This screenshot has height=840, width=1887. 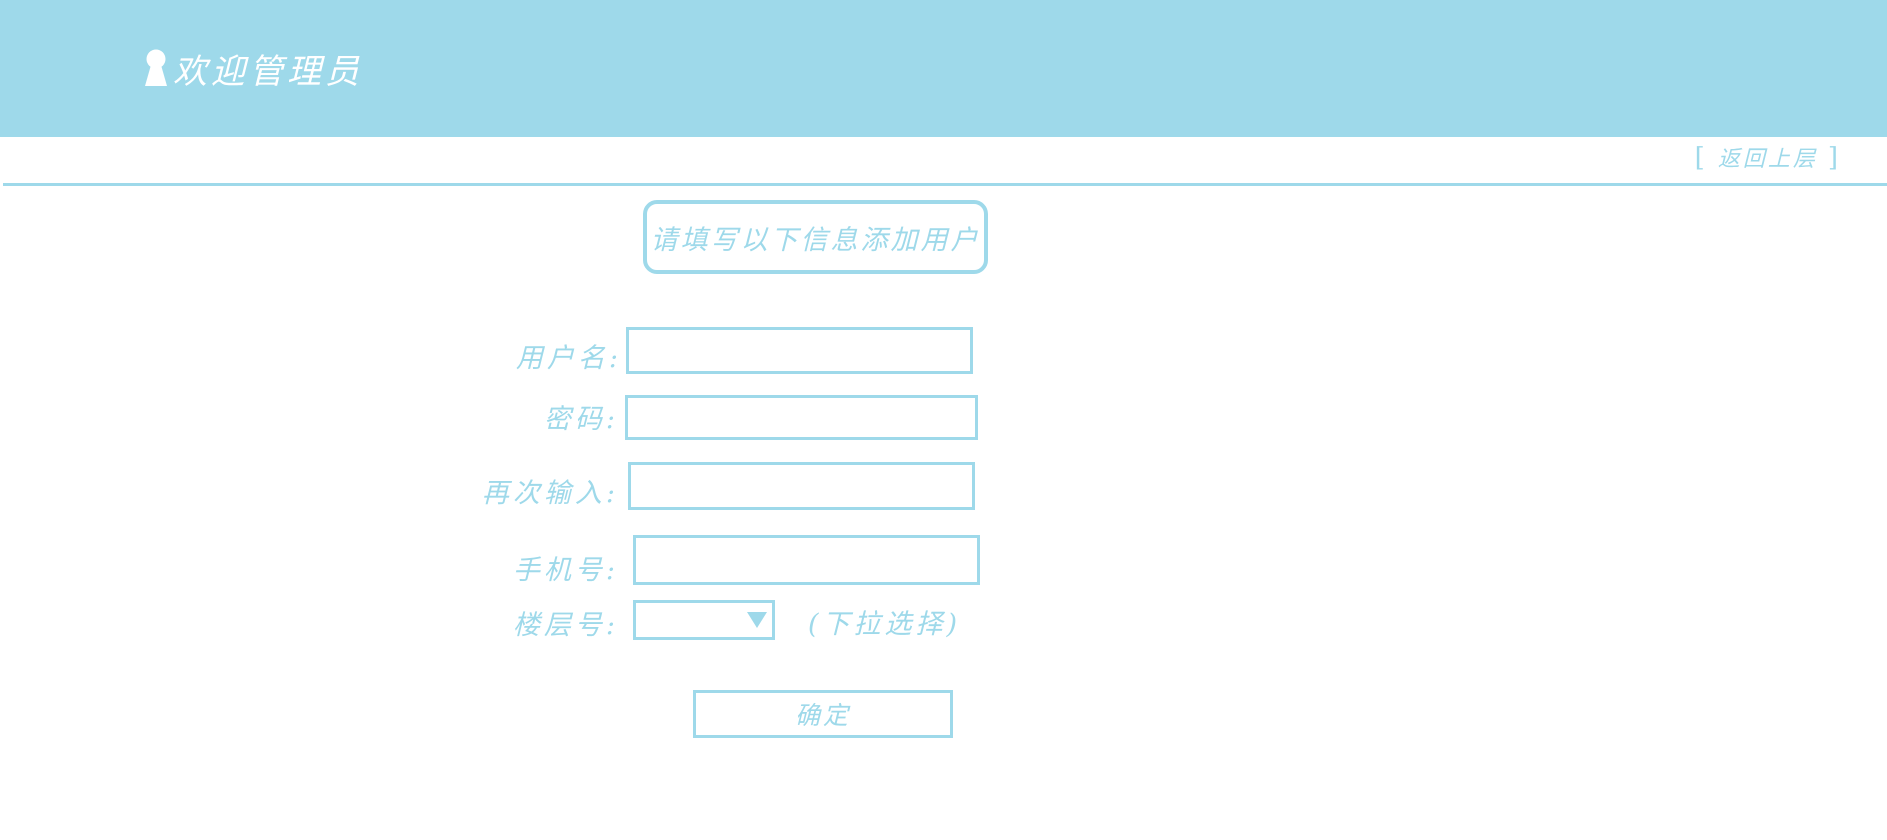 What do you see at coordinates (156, 68) in the screenshot?
I see `user-icon` at bounding box center [156, 68].